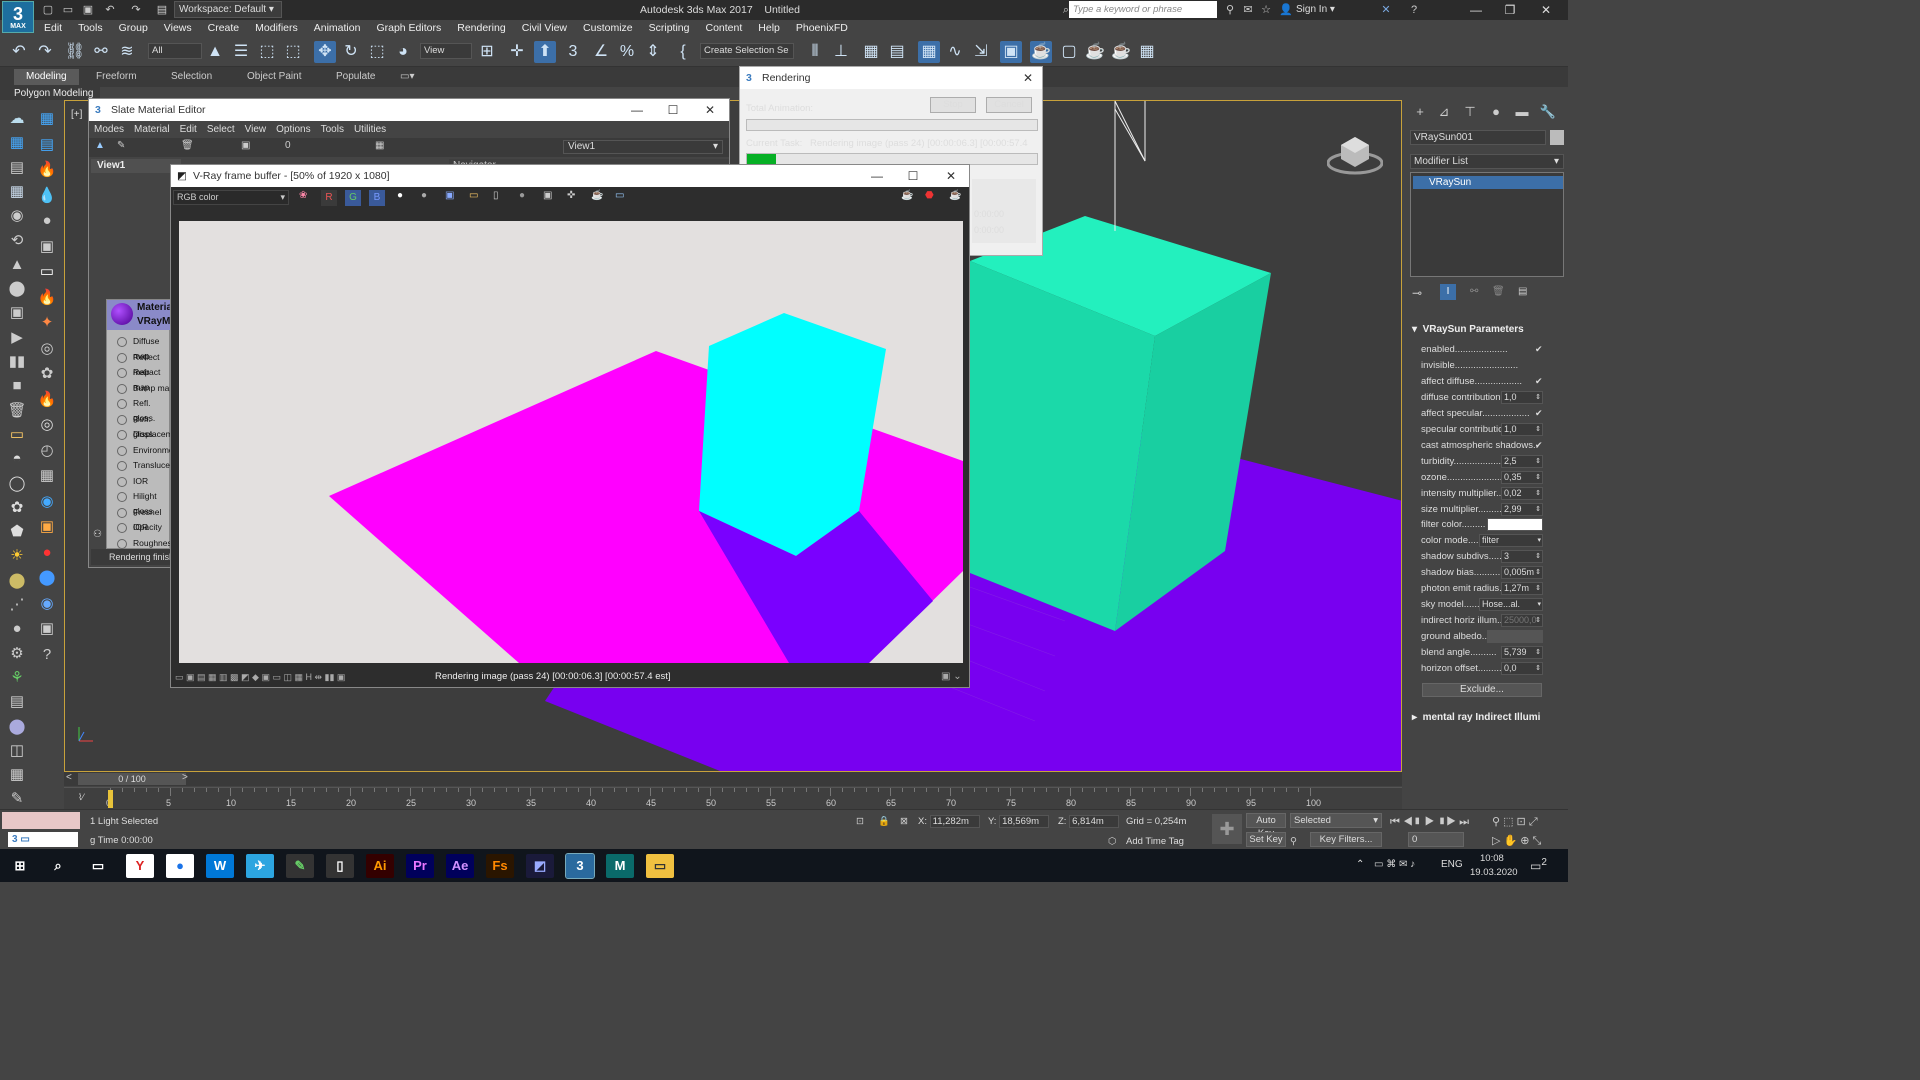 The width and height of the screenshot is (1920, 1080). I want to click on menu-graph-editors: Graph Editors, so click(408, 28).